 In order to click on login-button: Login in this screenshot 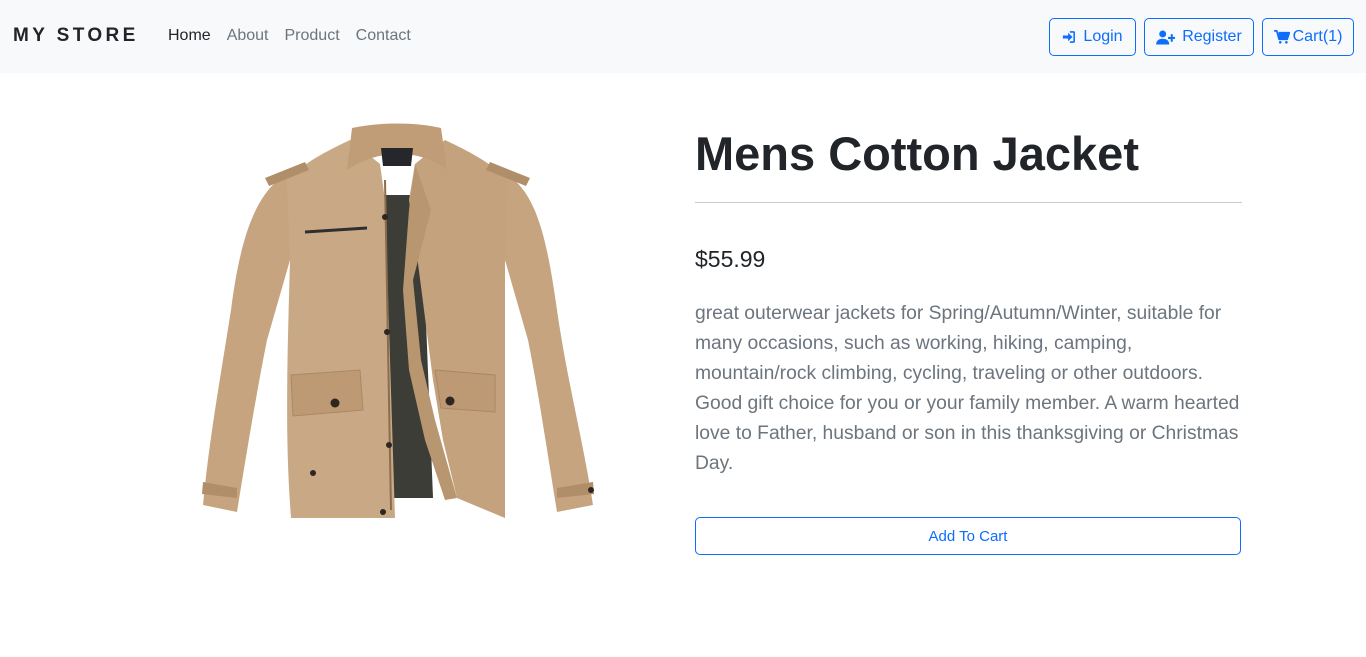, I will do `click(1092, 37)`.